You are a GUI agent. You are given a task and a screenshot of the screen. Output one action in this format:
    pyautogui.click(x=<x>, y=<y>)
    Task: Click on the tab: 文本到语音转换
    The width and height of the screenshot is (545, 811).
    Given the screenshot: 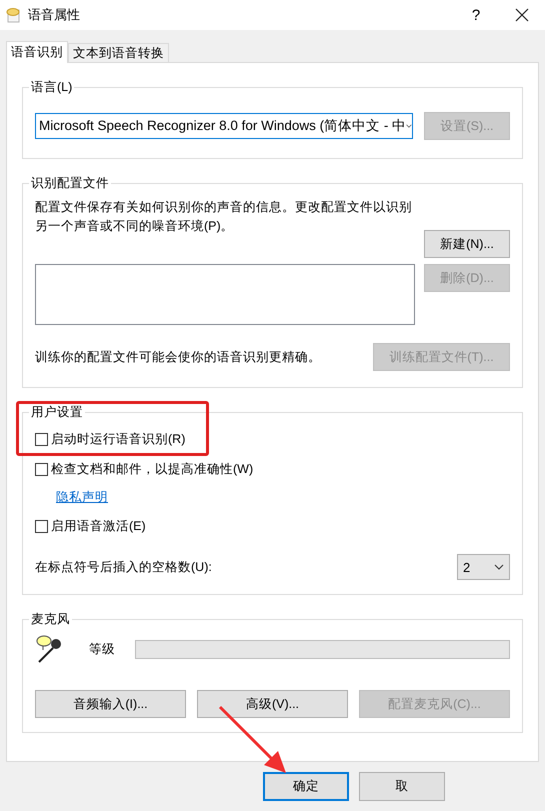 What is the action you would take?
    pyautogui.click(x=118, y=52)
    